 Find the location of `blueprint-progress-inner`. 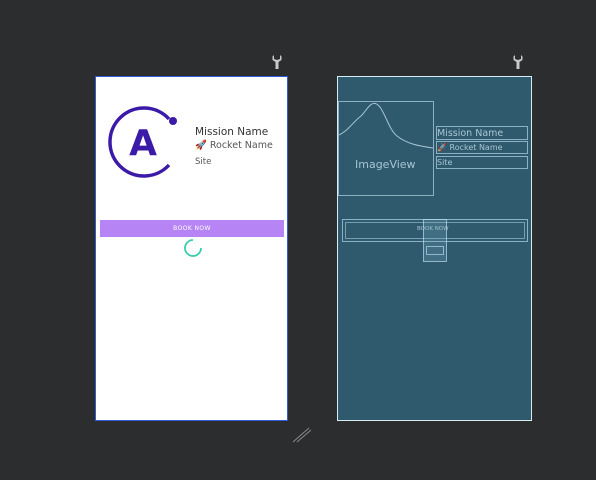

blueprint-progress-inner is located at coordinates (435, 250).